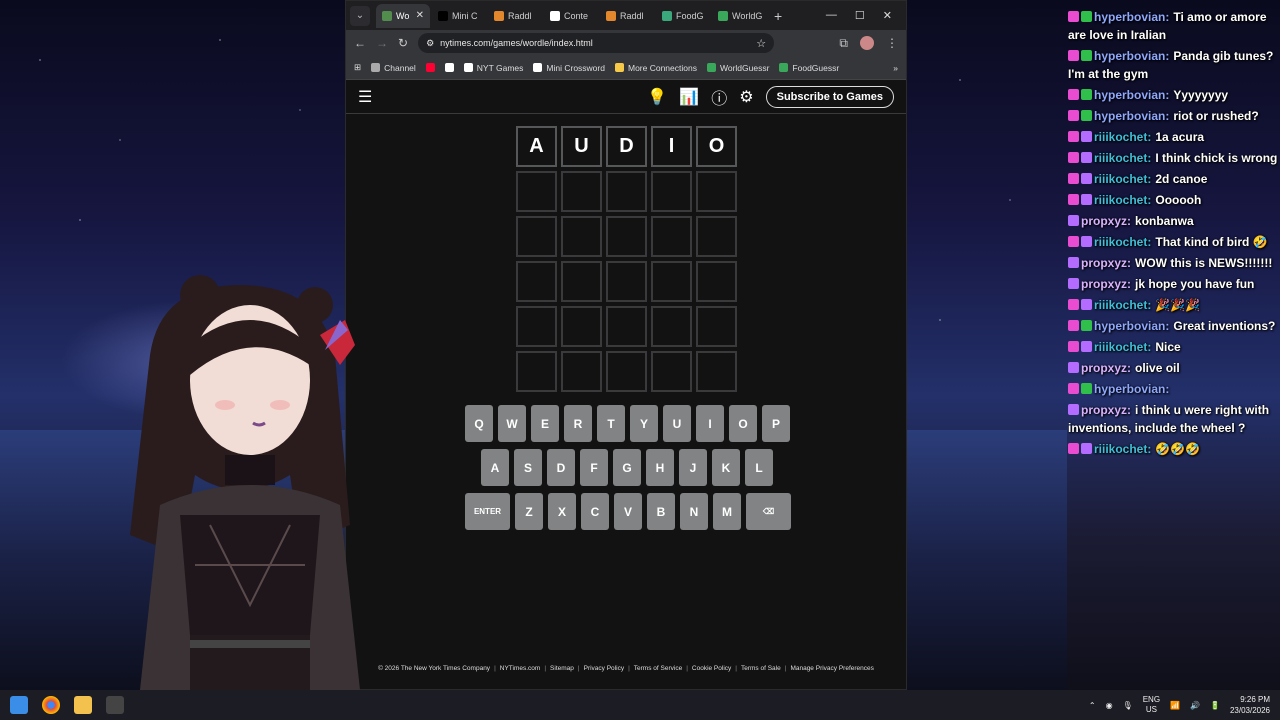  Describe the element at coordinates (562, 511) in the screenshot. I see `key-x: X` at that location.